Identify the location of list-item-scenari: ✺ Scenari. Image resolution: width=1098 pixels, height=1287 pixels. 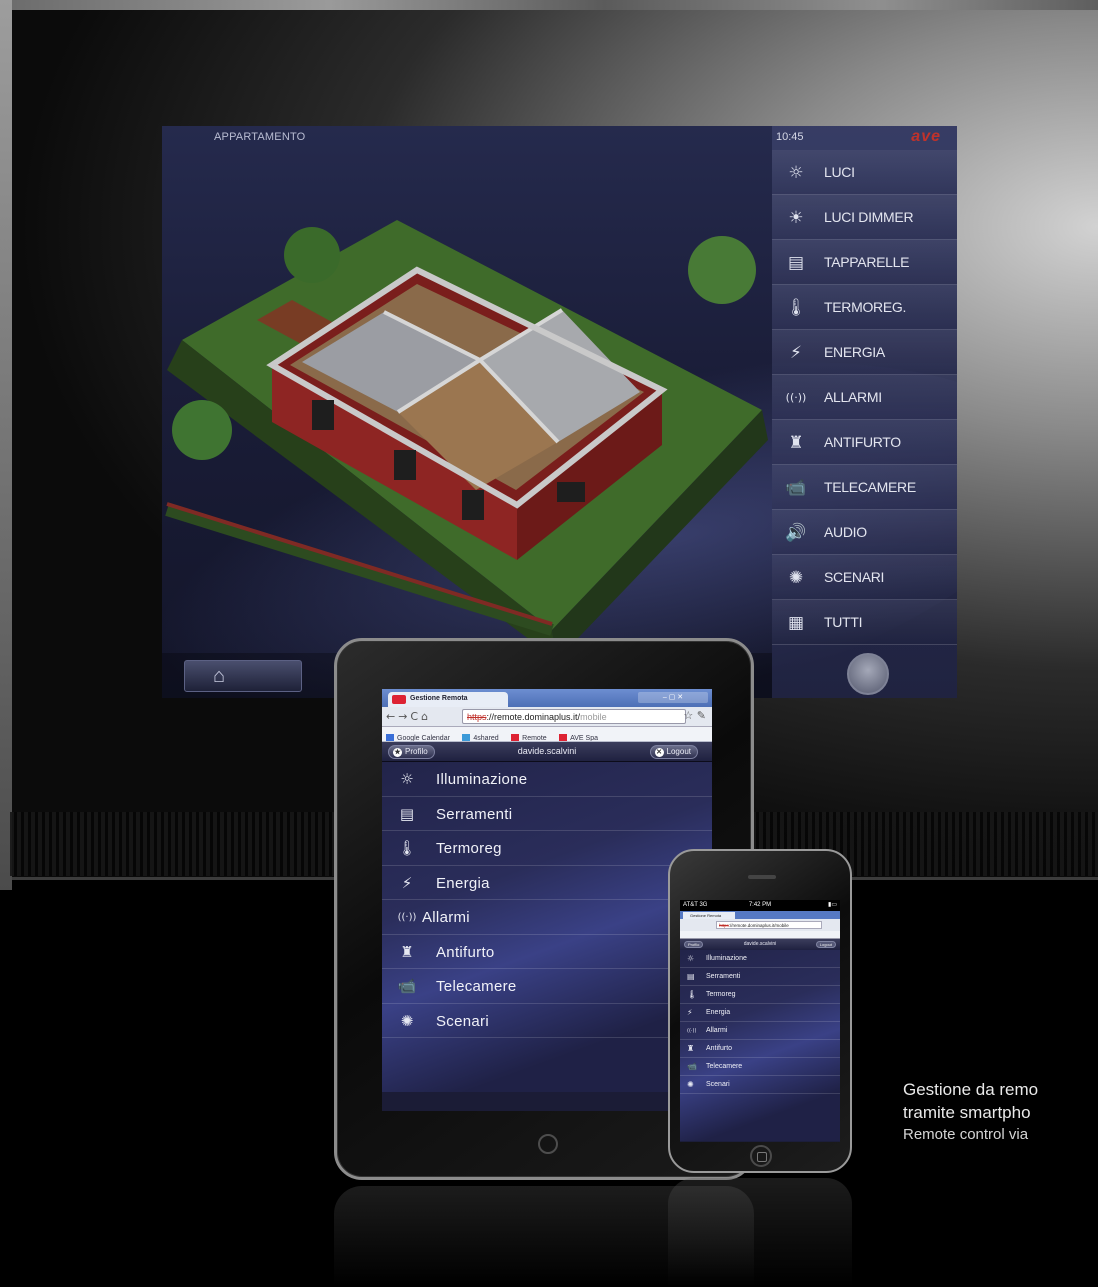
(547, 1021).